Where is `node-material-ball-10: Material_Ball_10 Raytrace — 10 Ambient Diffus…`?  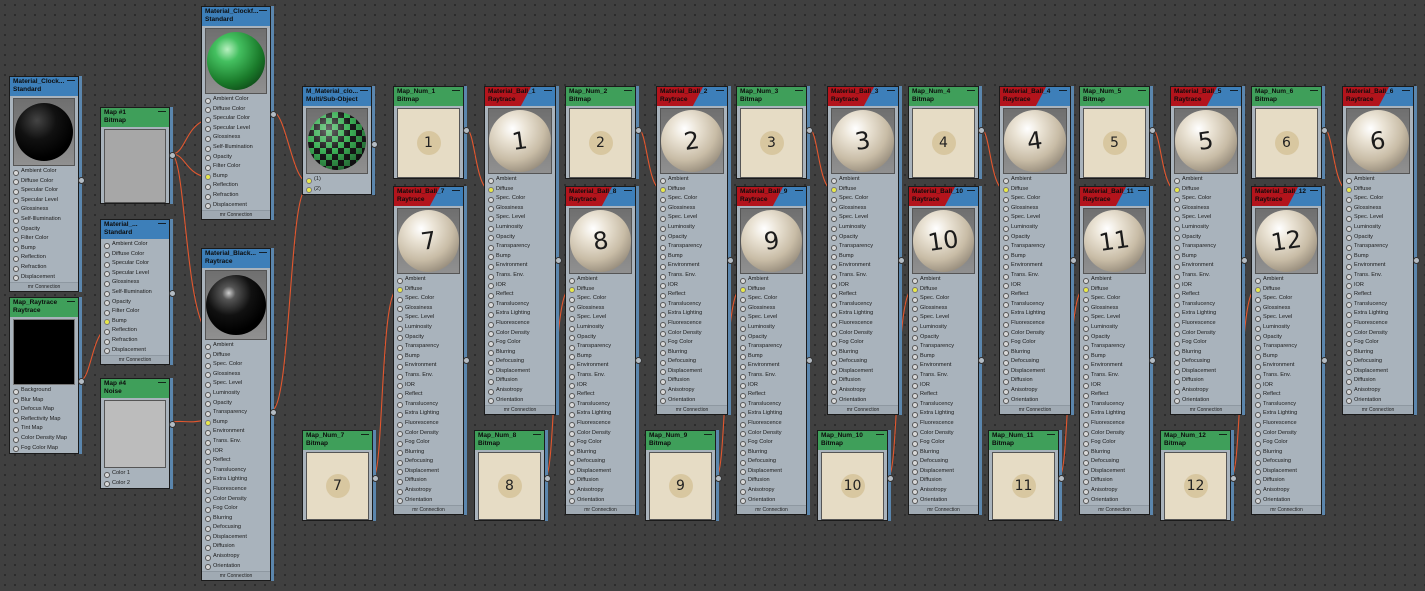 node-material-ball-10: Material_Ball_10 Raytrace — 10 Ambient Diffus… is located at coordinates (946, 351).